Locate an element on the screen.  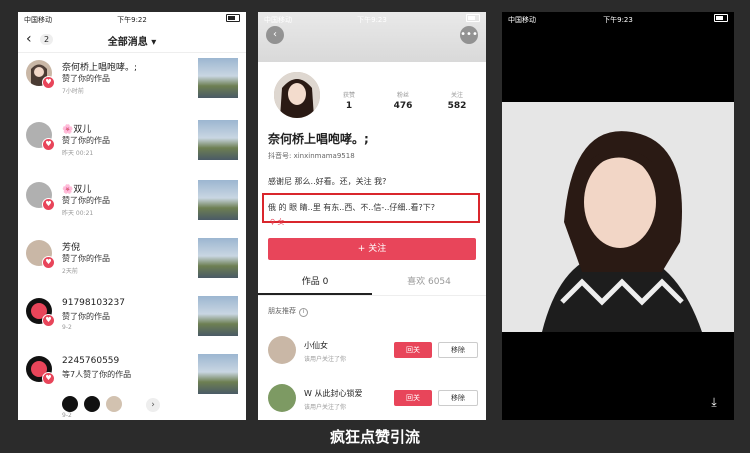
download-icon: ⤓ is located at coordinates (714, 402).